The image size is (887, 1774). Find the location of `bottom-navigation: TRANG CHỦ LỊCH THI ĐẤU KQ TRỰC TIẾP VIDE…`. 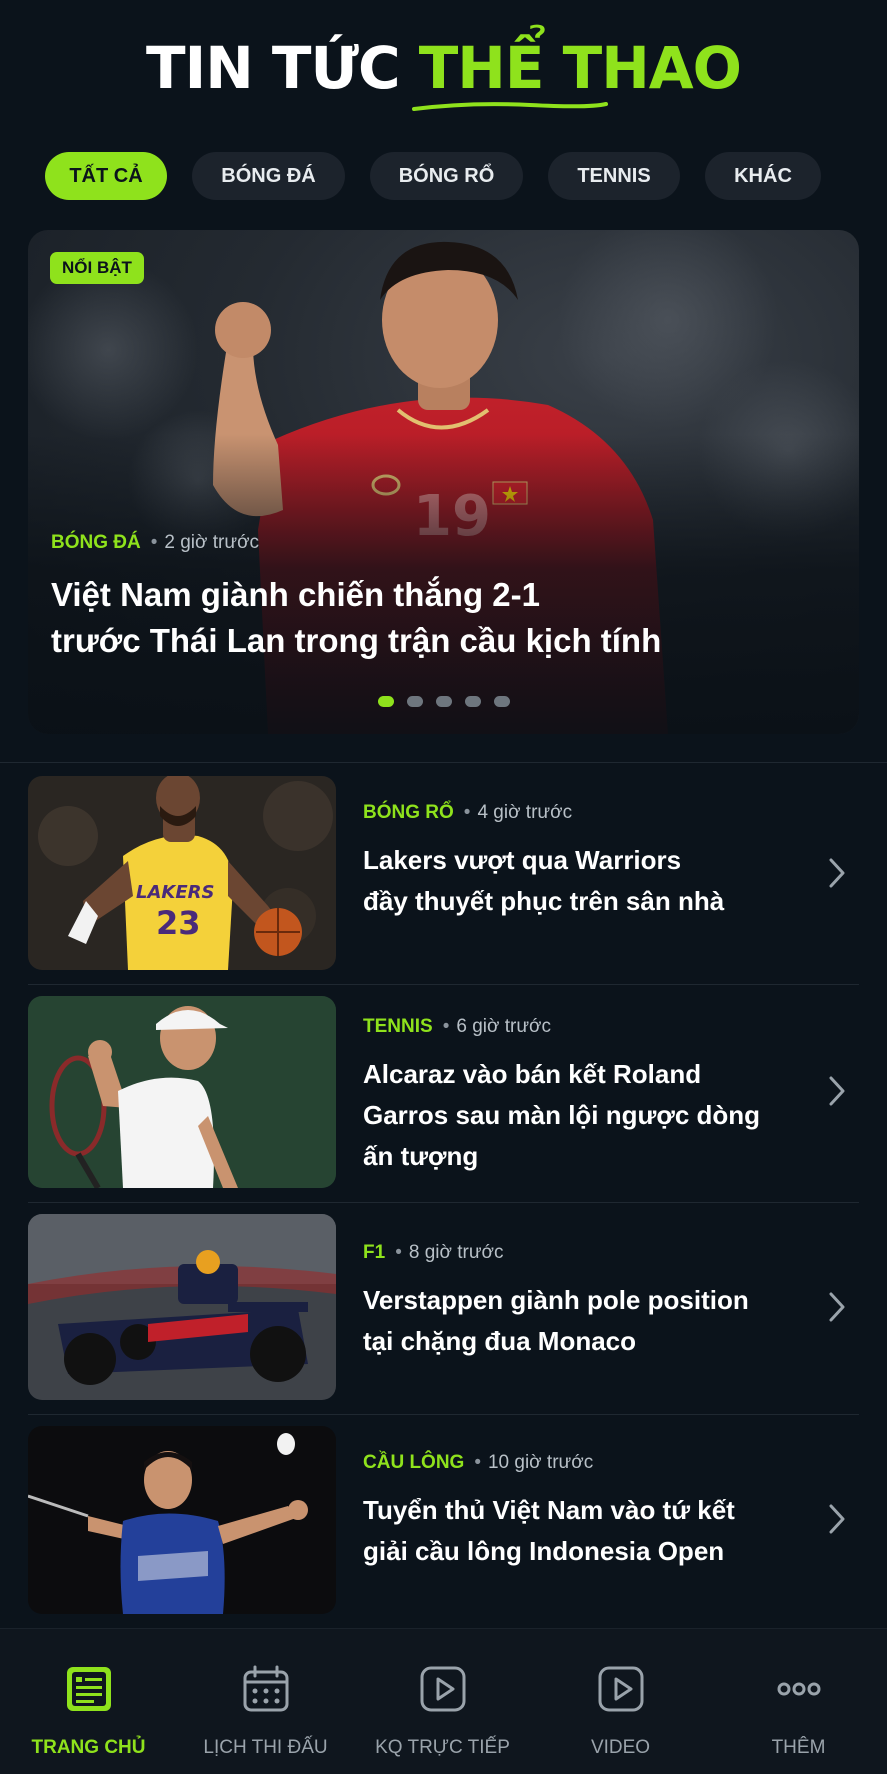

bottom-navigation: TRANG CHỦ LỊCH THI ĐẤU KQ TRỰC TIẾP VIDE… is located at coordinates (443, 1701).